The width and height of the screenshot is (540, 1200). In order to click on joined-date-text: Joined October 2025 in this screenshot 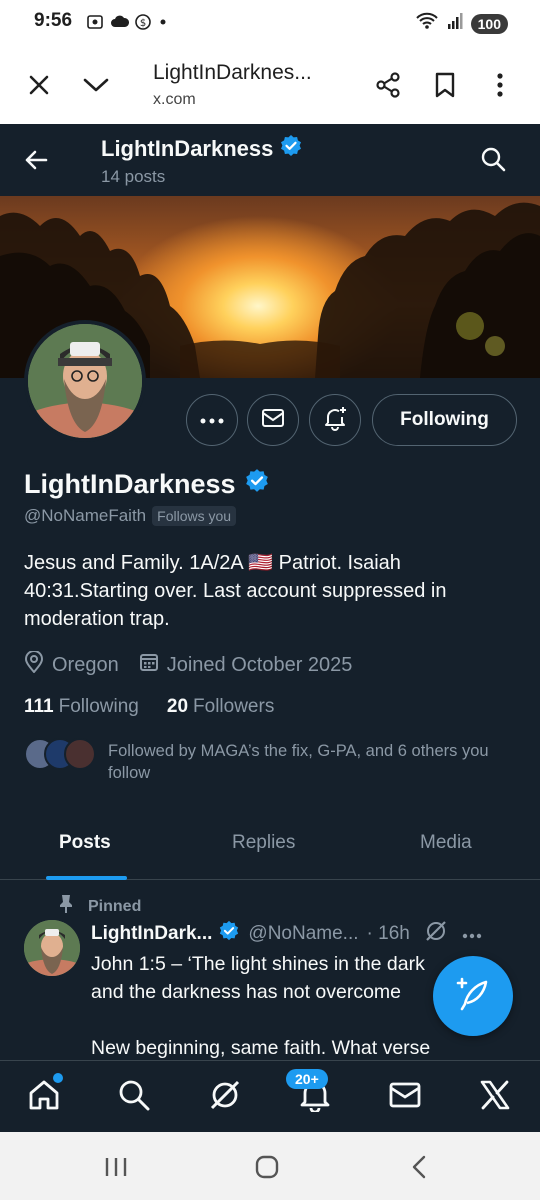, I will do `click(259, 664)`.